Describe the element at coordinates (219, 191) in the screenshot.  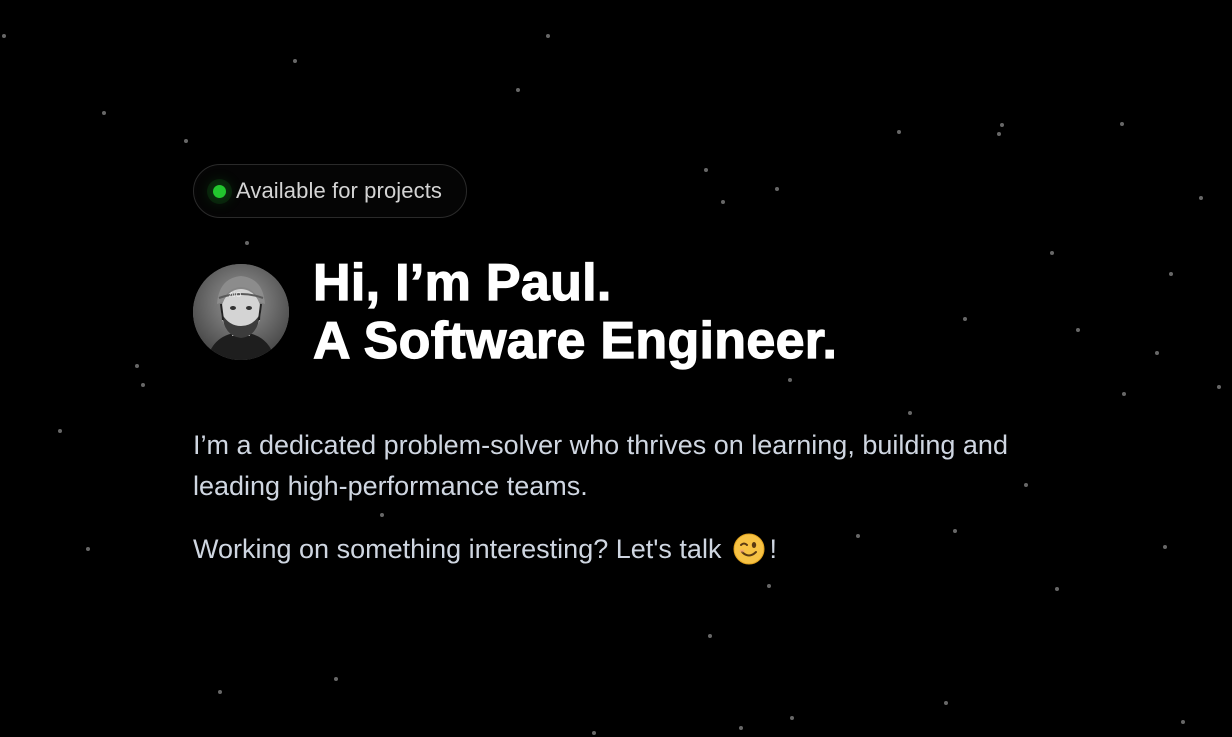
I see `status-online-icon` at that location.